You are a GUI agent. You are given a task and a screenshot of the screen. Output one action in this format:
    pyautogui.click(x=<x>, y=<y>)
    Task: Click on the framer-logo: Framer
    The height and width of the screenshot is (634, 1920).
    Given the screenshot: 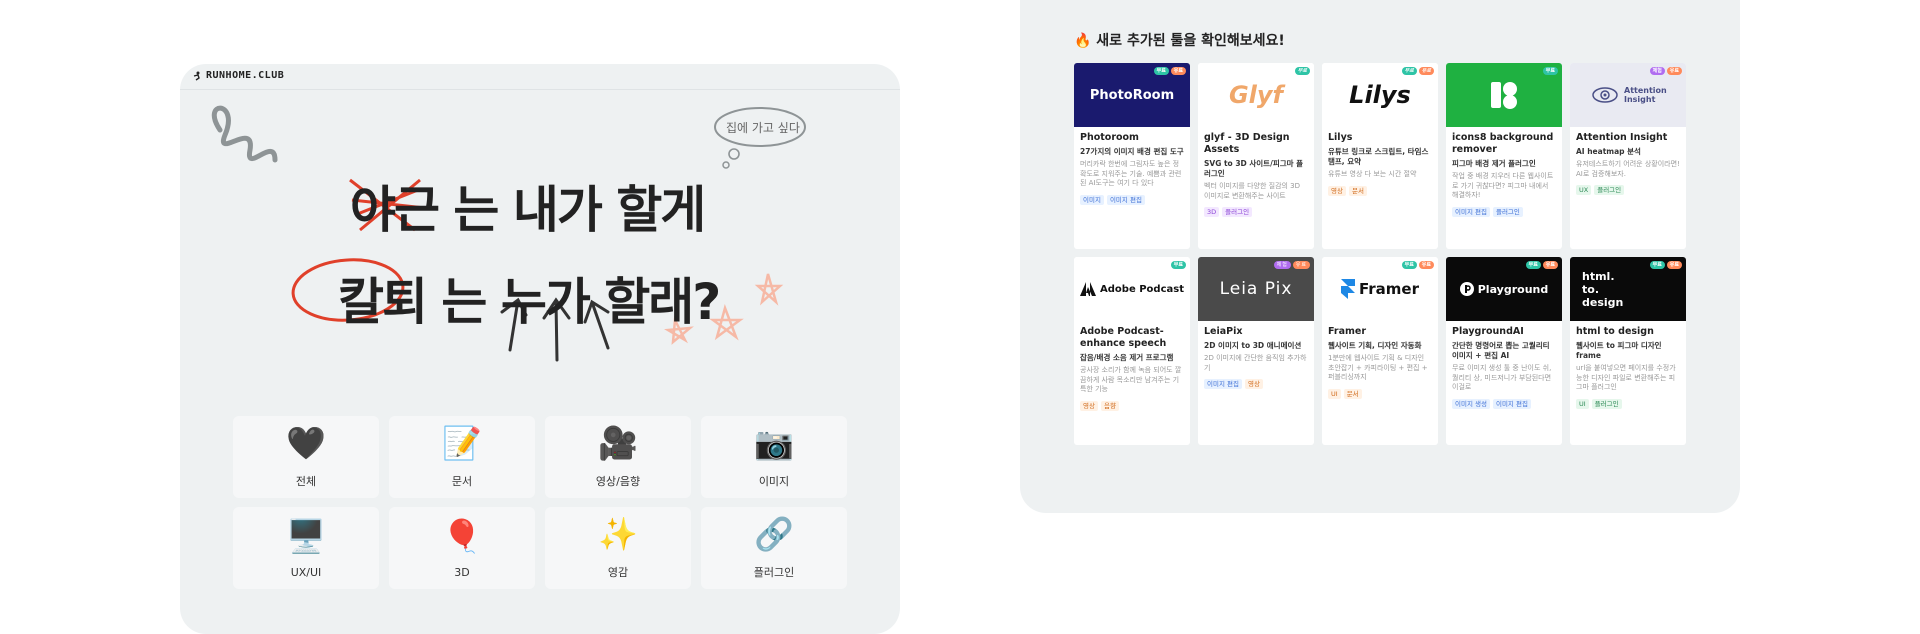 What is the action you would take?
    pyautogui.click(x=1388, y=289)
    